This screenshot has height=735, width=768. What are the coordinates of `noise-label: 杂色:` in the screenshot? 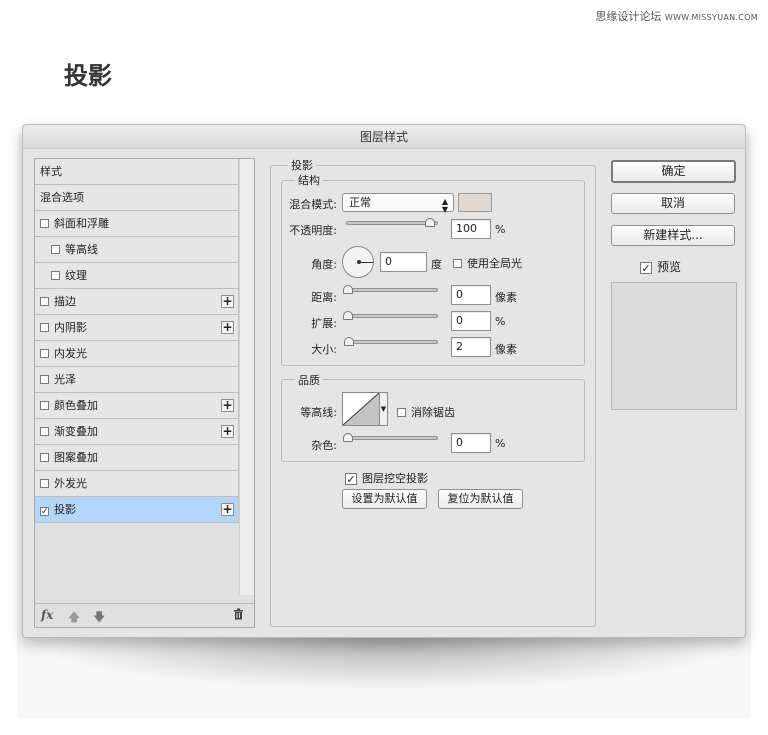 It's located at (324, 445).